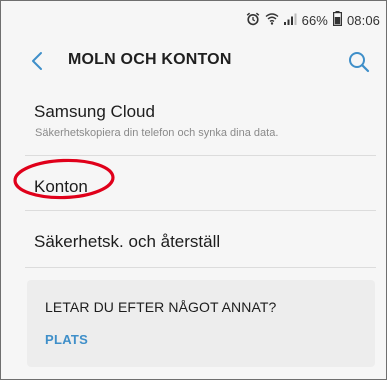 Image resolution: width=387 pixels, height=380 pixels. I want to click on app-bar: MOLN OCH KONTON, so click(193, 61).